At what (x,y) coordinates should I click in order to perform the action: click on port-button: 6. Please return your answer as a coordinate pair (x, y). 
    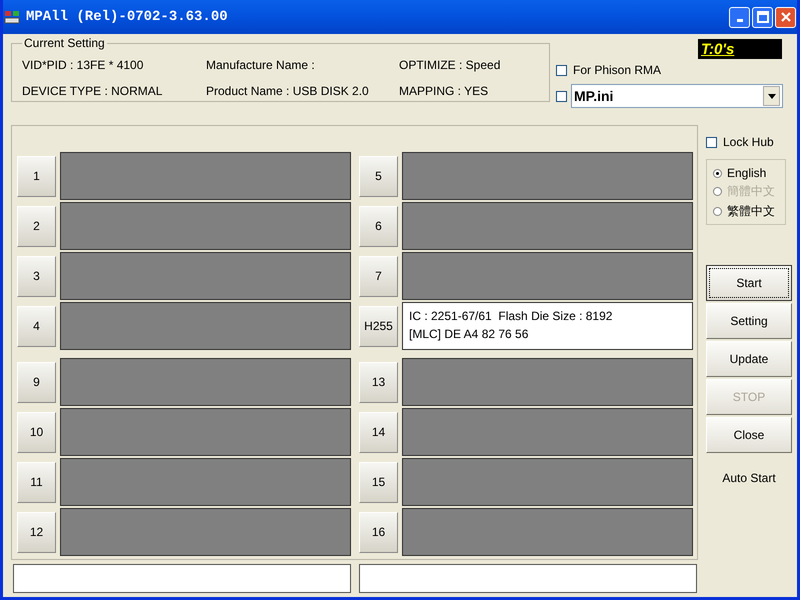
    Looking at the image, I should click on (378, 226).